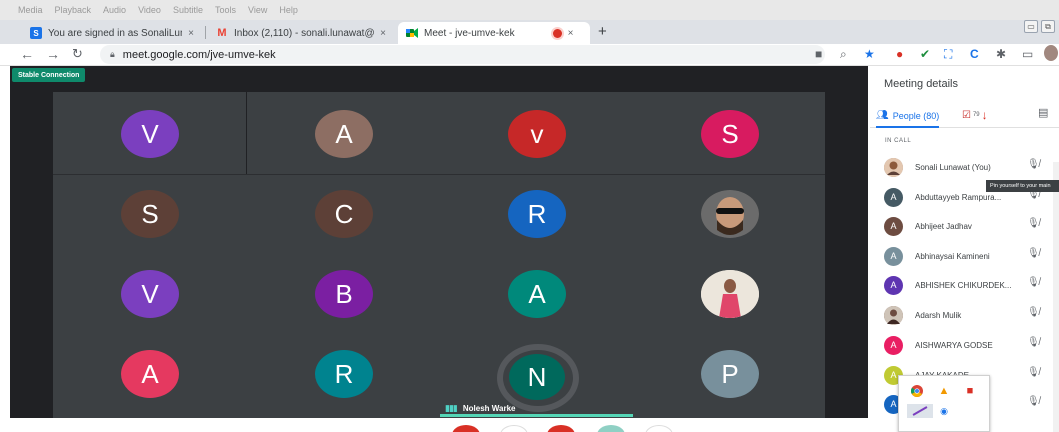 Image resolution: width=1059 pixels, height=432 pixels. I want to click on back-arrow-icon: ←, so click(27, 54).